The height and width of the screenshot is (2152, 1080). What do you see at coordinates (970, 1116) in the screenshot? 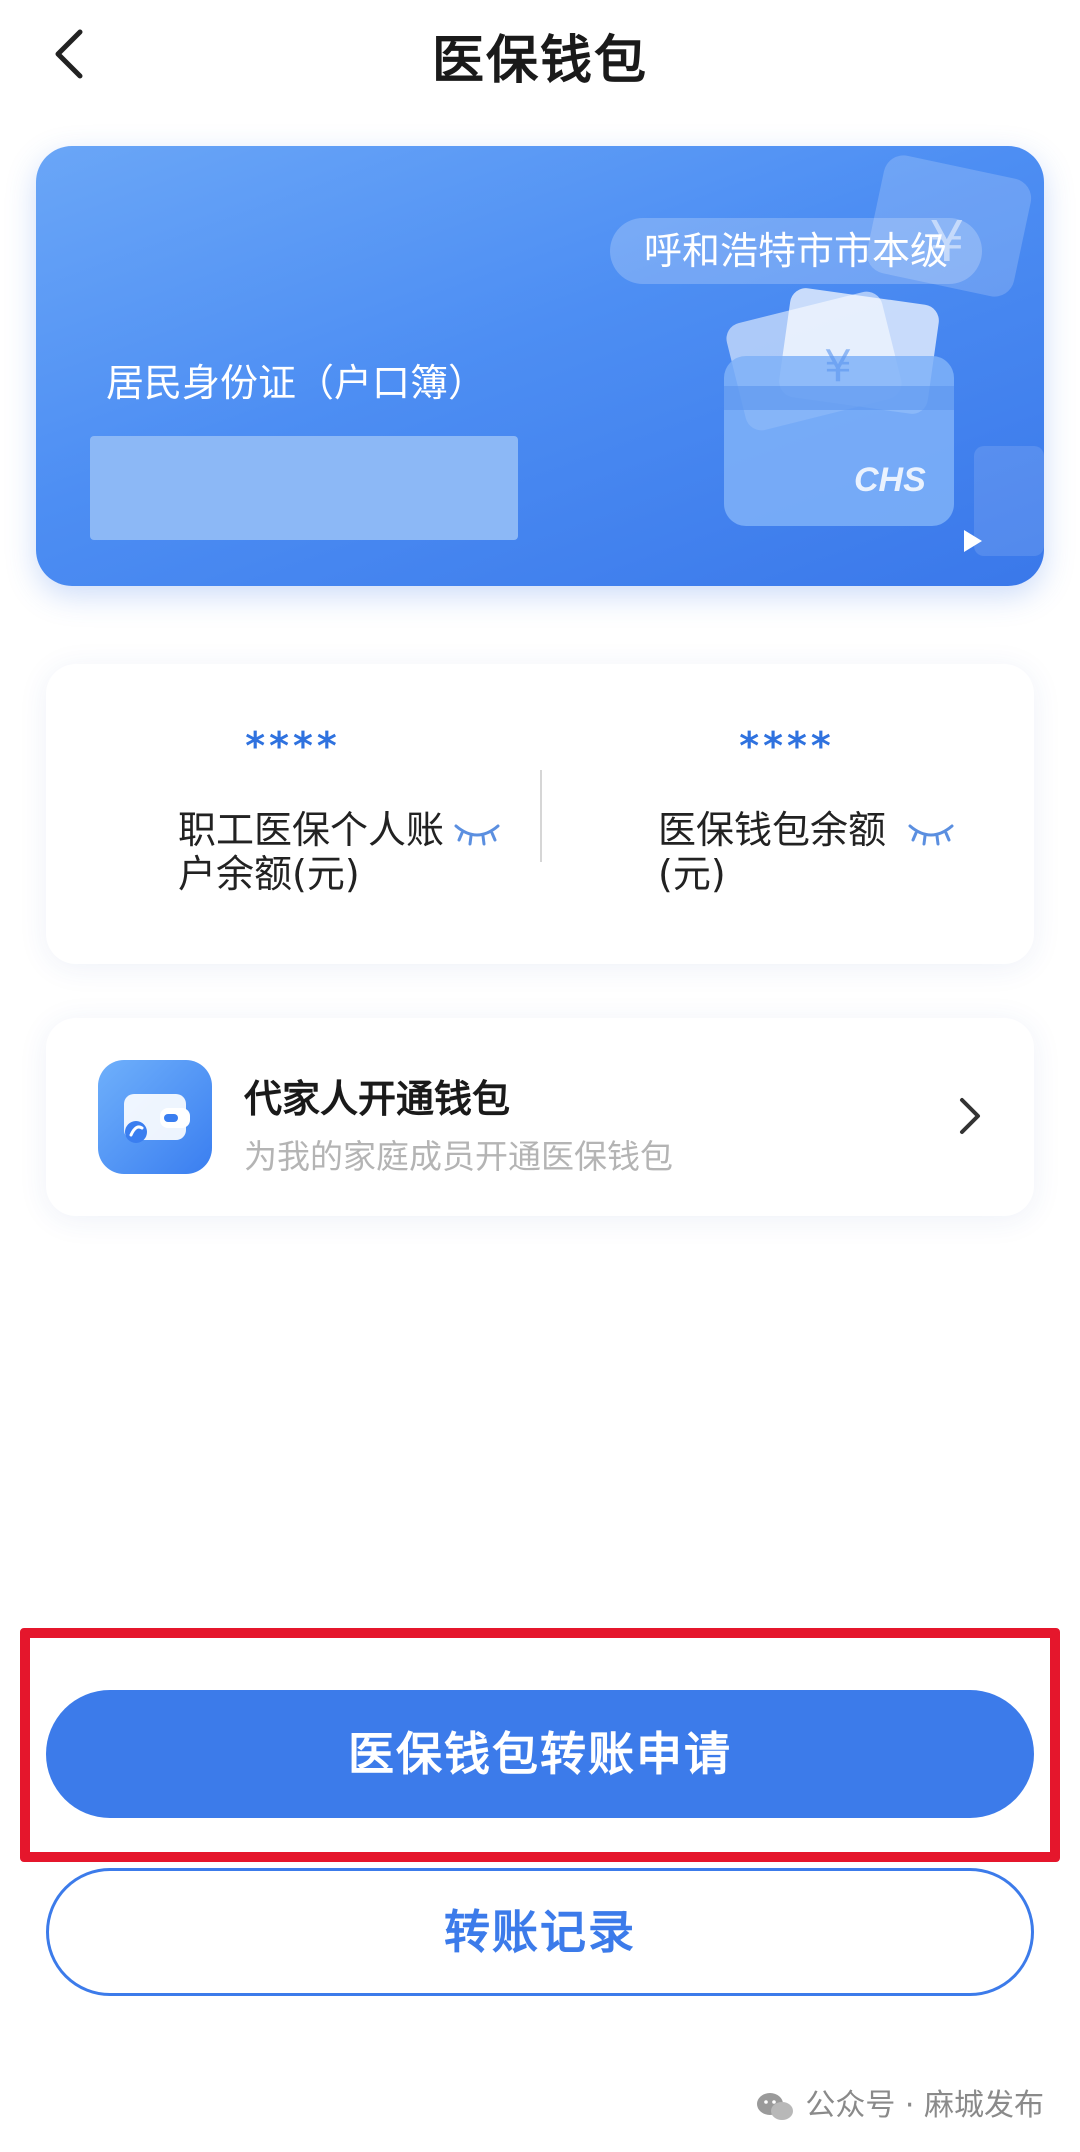
I see `chevron-right-icon` at bounding box center [970, 1116].